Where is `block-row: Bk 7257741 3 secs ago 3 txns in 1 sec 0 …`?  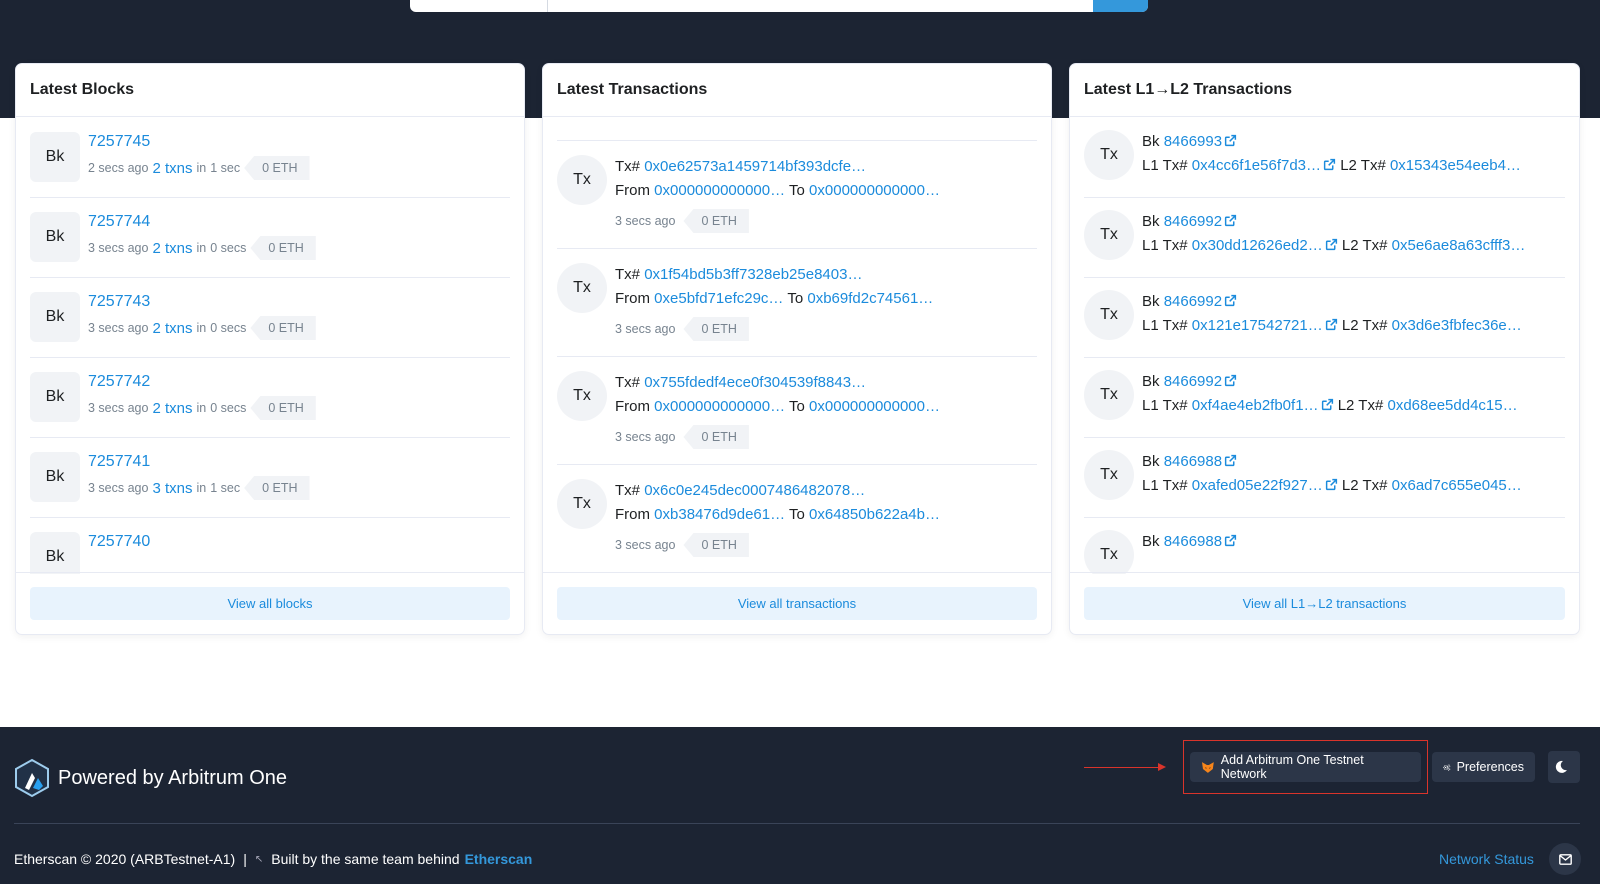
block-row: Bk 7257741 3 secs ago 3 txns in 1 sec 0 … is located at coordinates (270, 478).